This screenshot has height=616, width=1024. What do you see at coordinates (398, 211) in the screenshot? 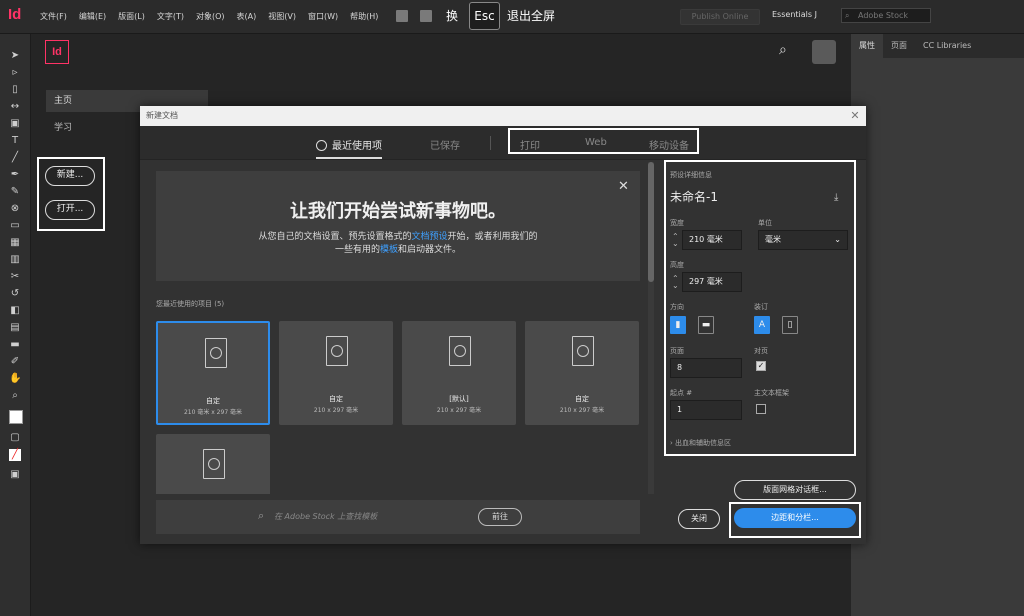
I see `banner-heading: 让我们开始尝试新事物吧。` at bounding box center [398, 211].